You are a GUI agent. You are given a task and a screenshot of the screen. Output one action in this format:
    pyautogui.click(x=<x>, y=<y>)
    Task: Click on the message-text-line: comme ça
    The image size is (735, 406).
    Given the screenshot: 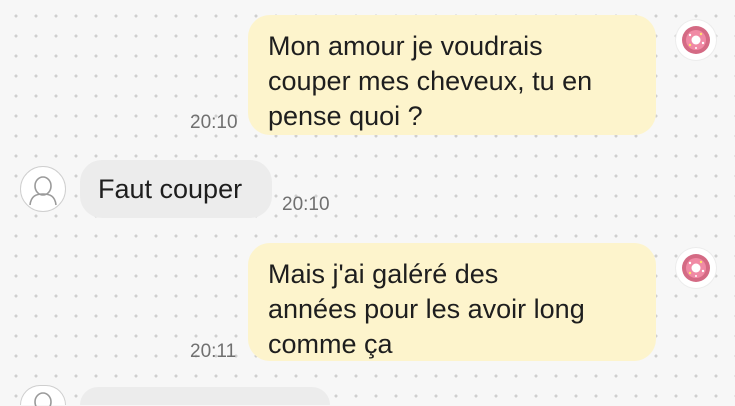 What is the action you would take?
    pyautogui.click(x=330, y=344)
    